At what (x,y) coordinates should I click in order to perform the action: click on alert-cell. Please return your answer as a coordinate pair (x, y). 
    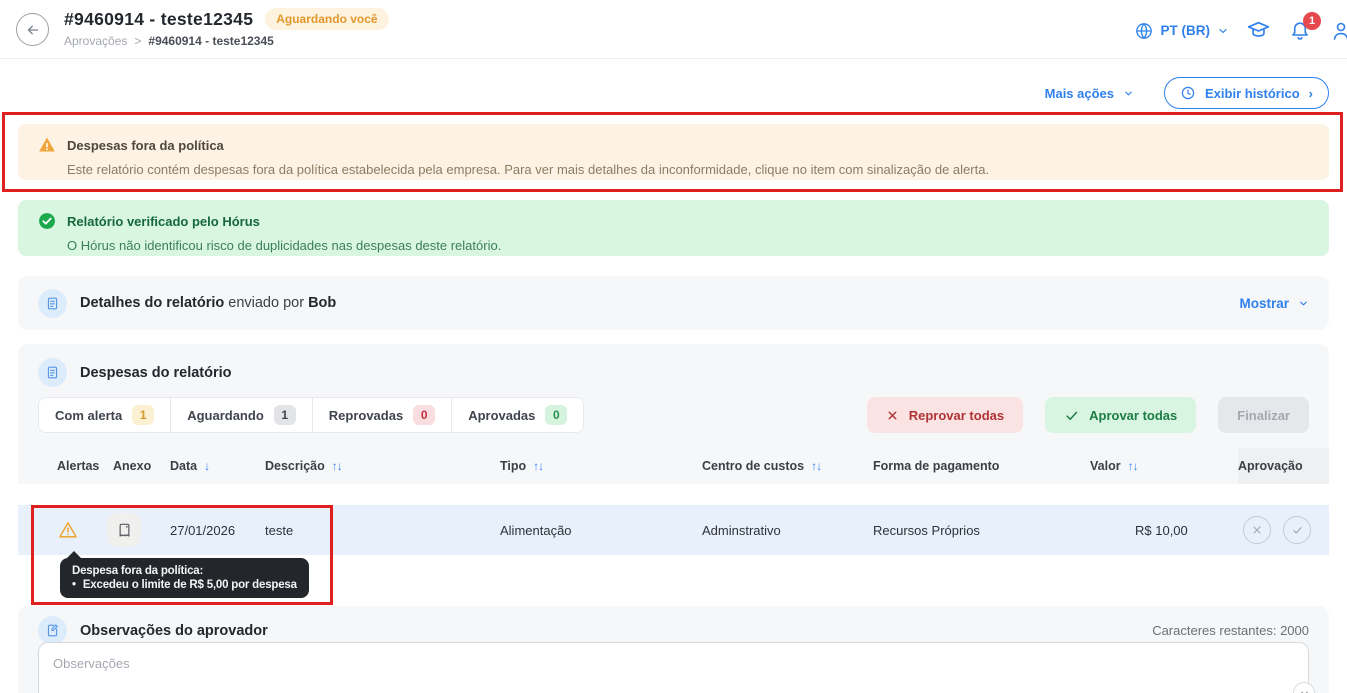
    Looking at the image, I should click on (85, 530).